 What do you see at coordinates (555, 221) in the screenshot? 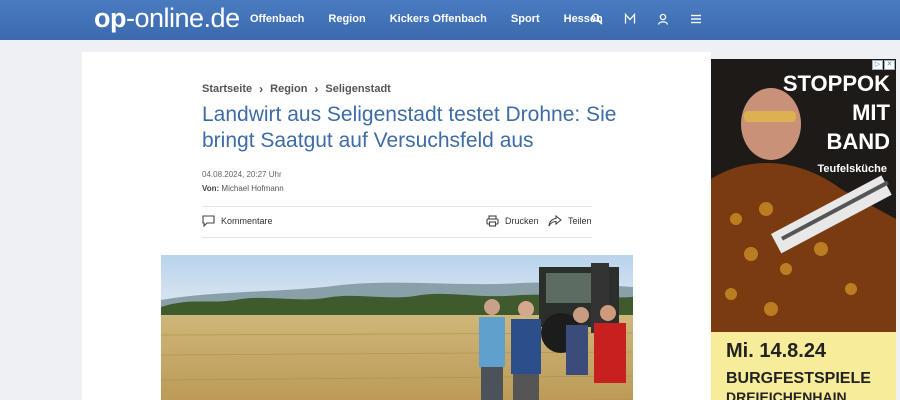
I see `share-icon` at bounding box center [555, 221].